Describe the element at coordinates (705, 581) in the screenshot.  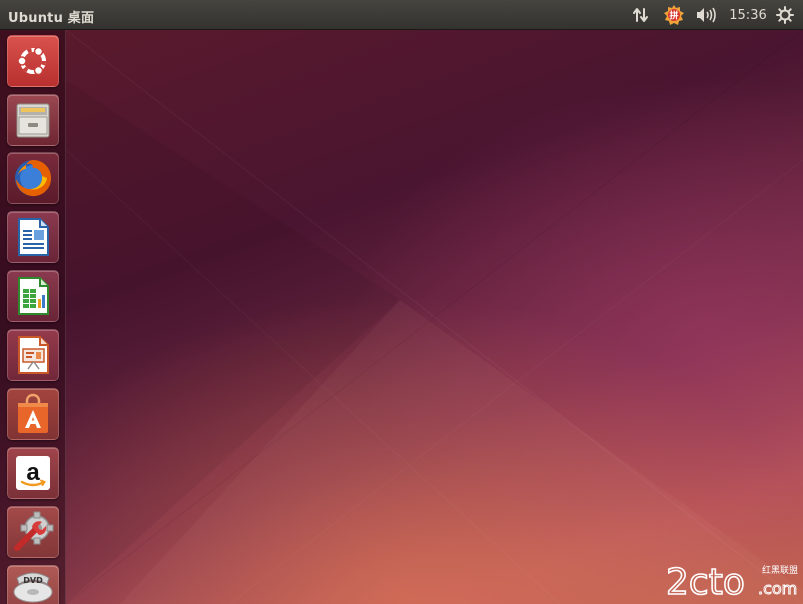
I see `watermark-brand: 2cto` at that location.